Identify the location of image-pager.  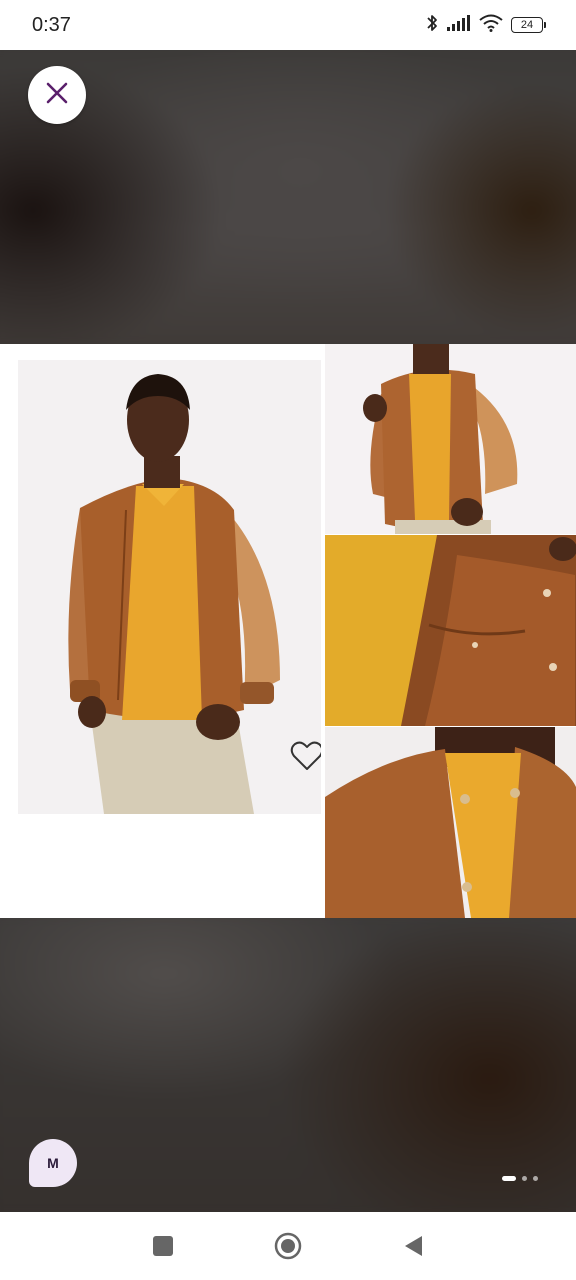
(520, 1178).